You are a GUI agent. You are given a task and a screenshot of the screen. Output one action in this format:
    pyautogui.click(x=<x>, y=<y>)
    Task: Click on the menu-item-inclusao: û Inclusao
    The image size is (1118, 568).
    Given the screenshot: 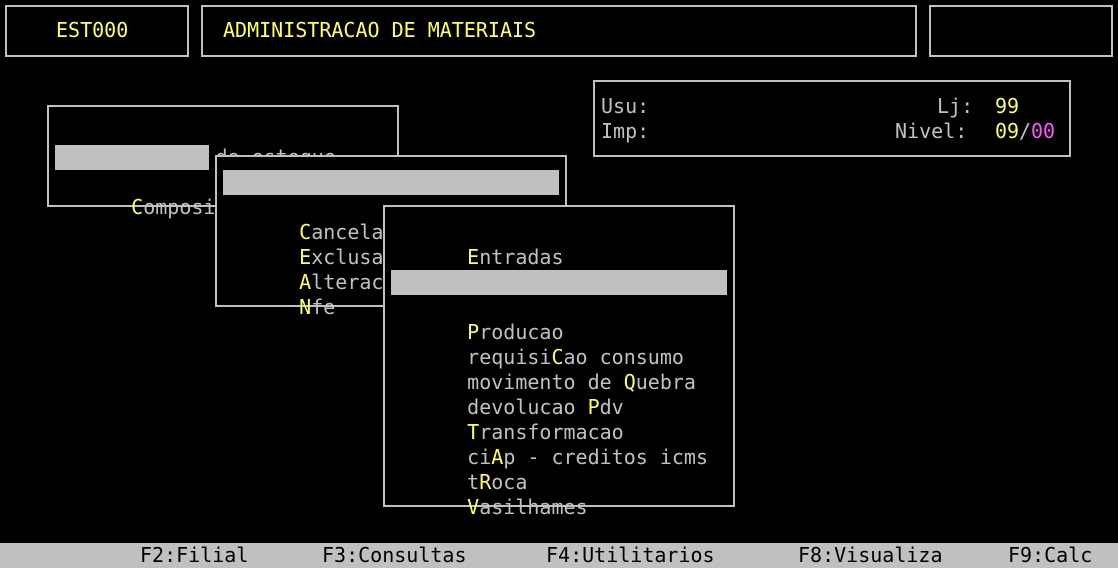 What is the action you would take?
    pyautogui.click(x=391, y=194)
    